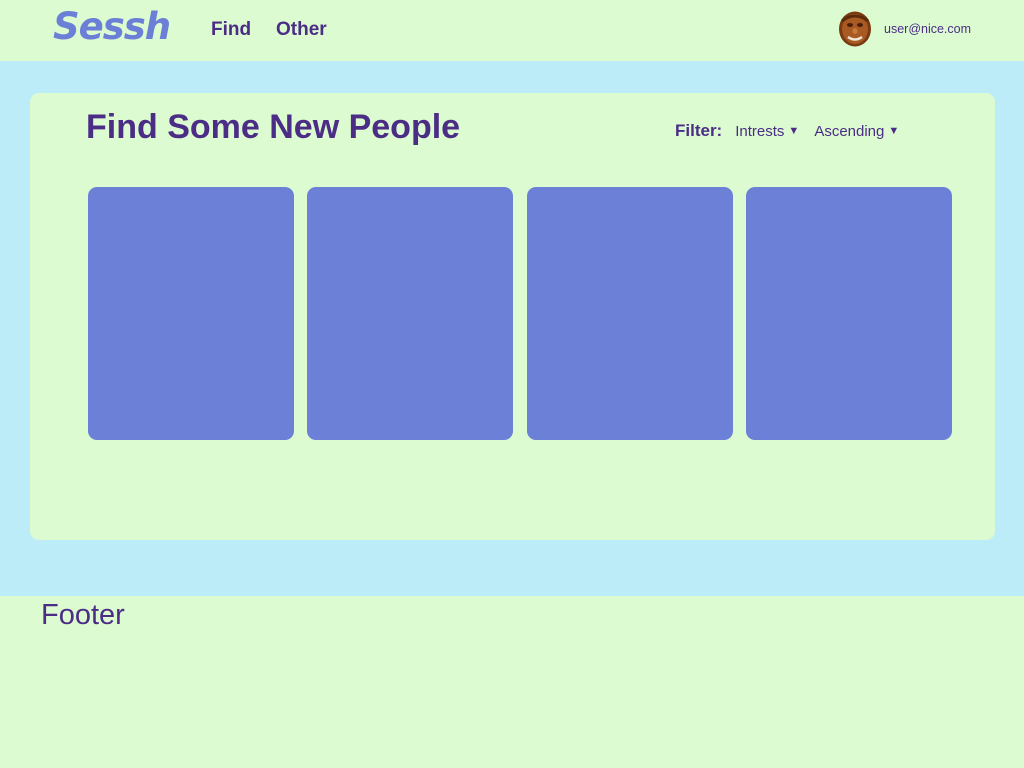  Describe the element at coordinates (273, 127) in the screenshot. I see `page-title: Find Some New People` at that location.